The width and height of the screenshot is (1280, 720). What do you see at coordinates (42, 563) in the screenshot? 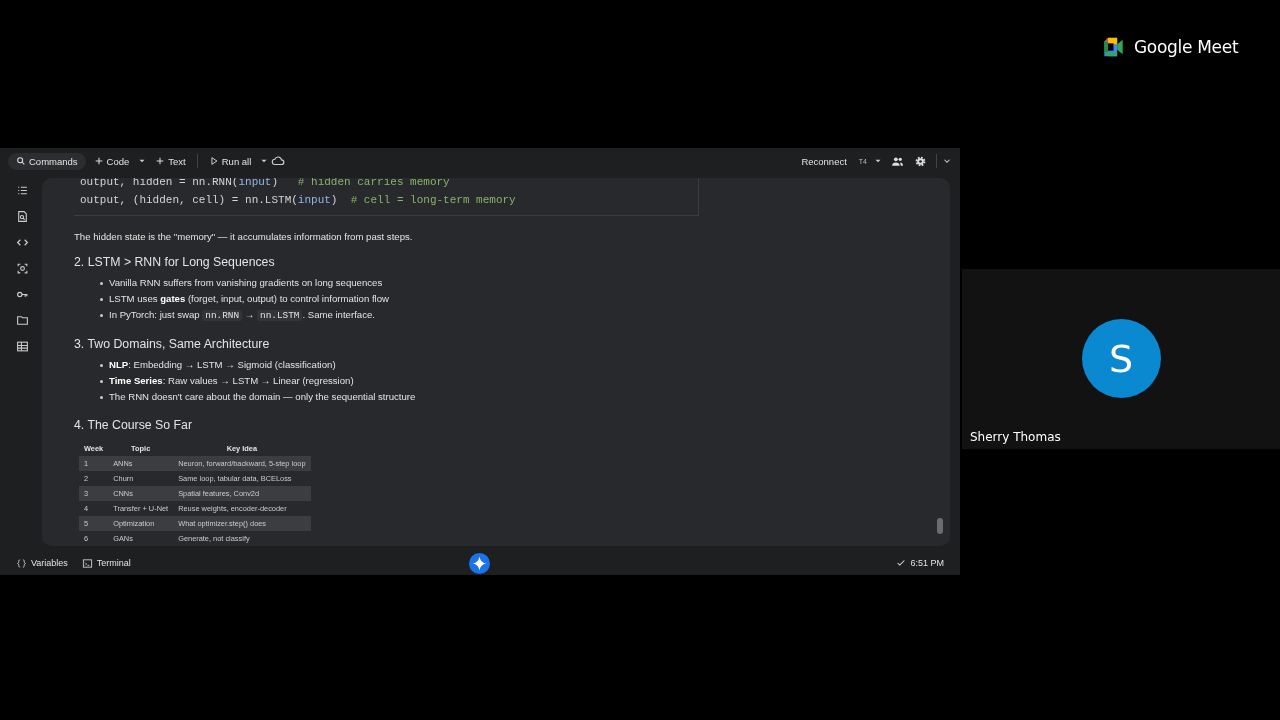
I see `variables-button: Variables` at bounding box center [42, 563].